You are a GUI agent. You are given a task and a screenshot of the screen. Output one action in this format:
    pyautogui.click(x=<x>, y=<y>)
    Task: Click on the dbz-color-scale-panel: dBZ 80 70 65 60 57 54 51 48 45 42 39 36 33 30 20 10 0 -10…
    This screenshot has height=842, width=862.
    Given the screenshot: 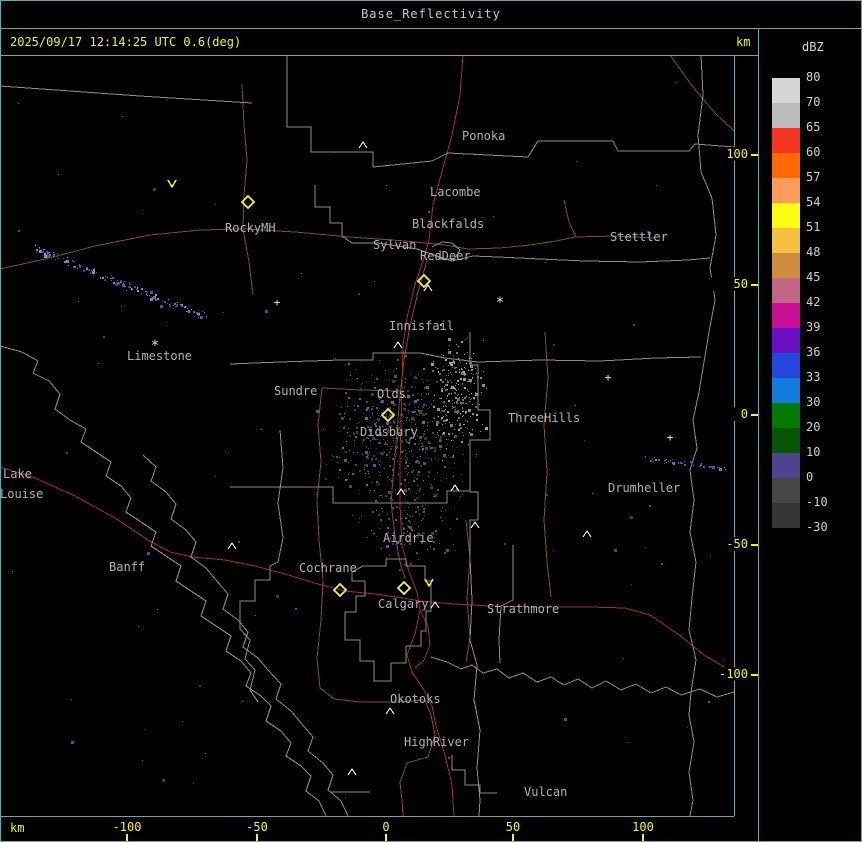 What is the action you would take?
    pyautogui.click(x=810, y=435)
    